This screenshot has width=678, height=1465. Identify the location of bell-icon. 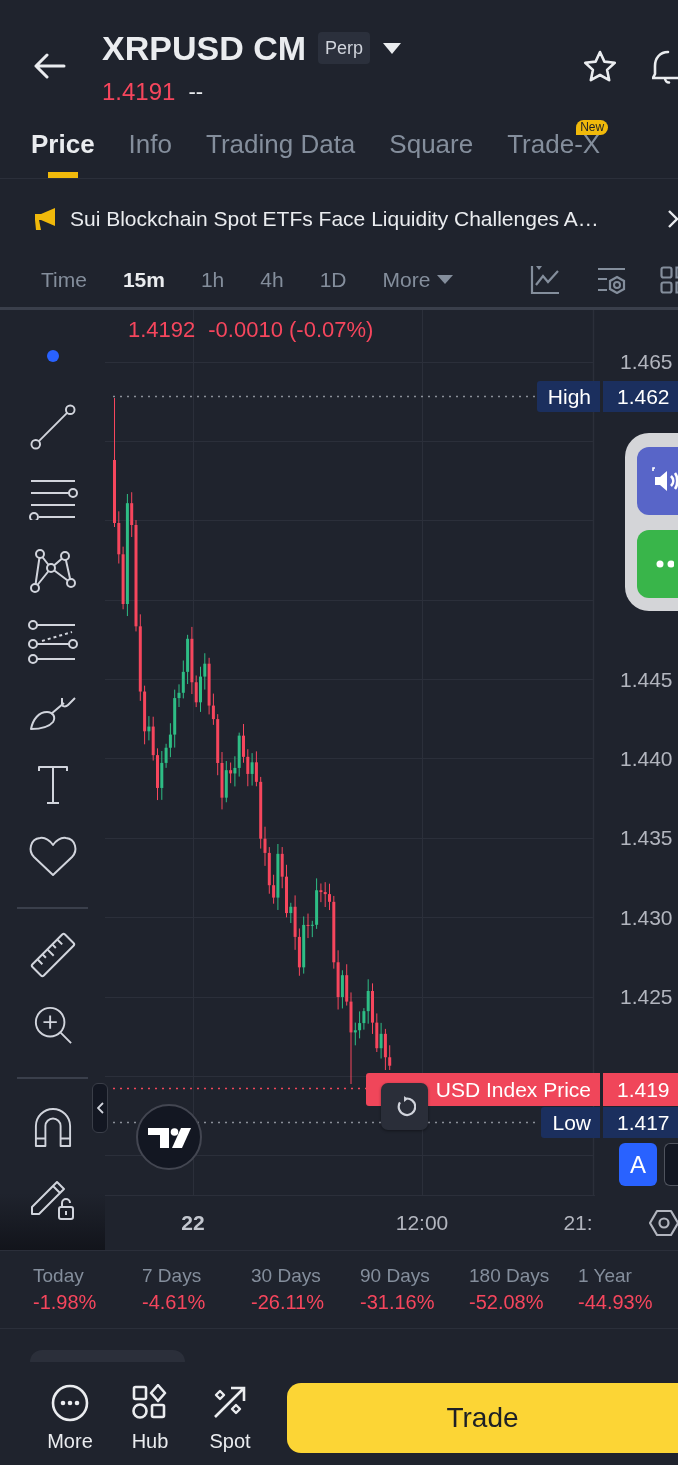
(665, 66).